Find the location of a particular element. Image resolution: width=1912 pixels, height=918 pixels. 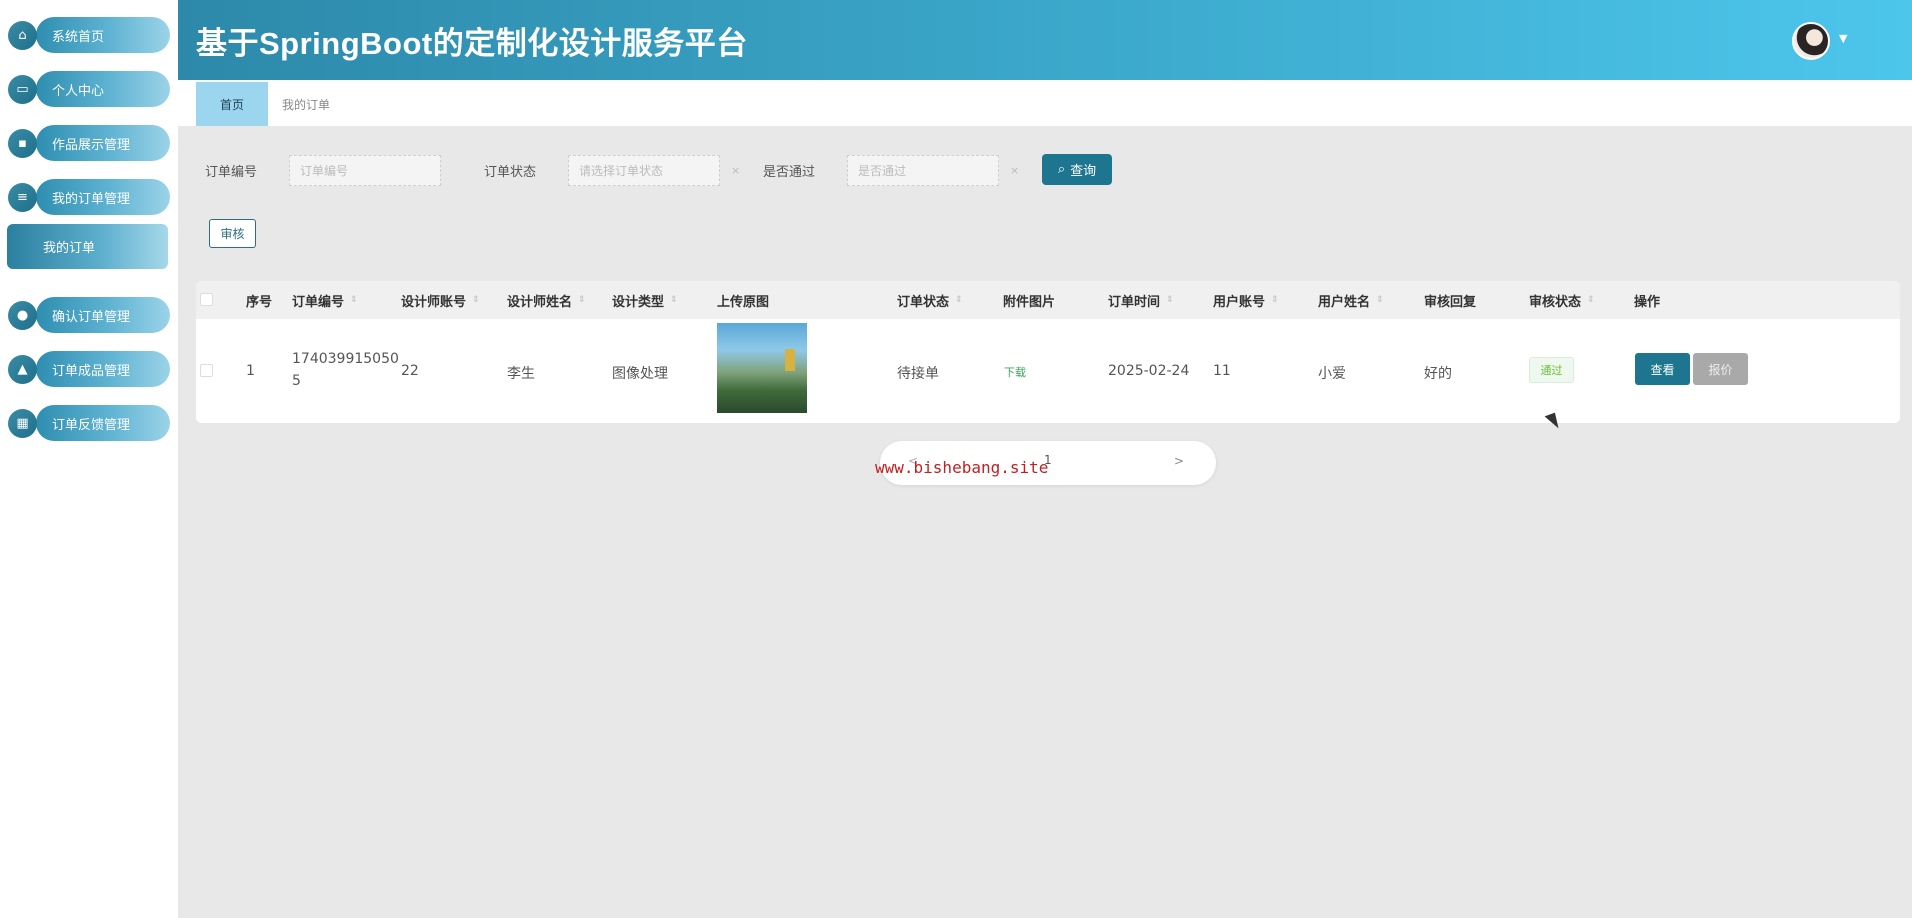

sidebar-subitem-my-order: 我的订单 is located at coordinates (87, 246).